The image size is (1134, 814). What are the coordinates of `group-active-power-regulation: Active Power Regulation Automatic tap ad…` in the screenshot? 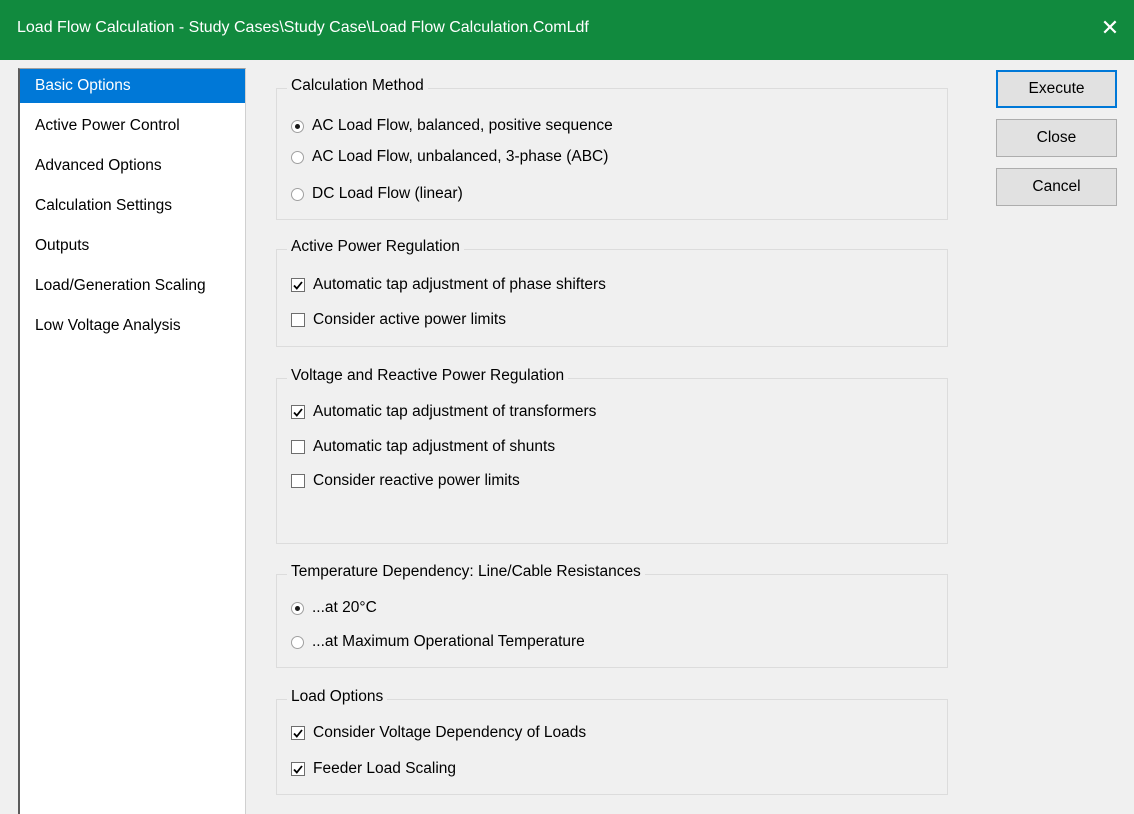 It's located at (612, 292).